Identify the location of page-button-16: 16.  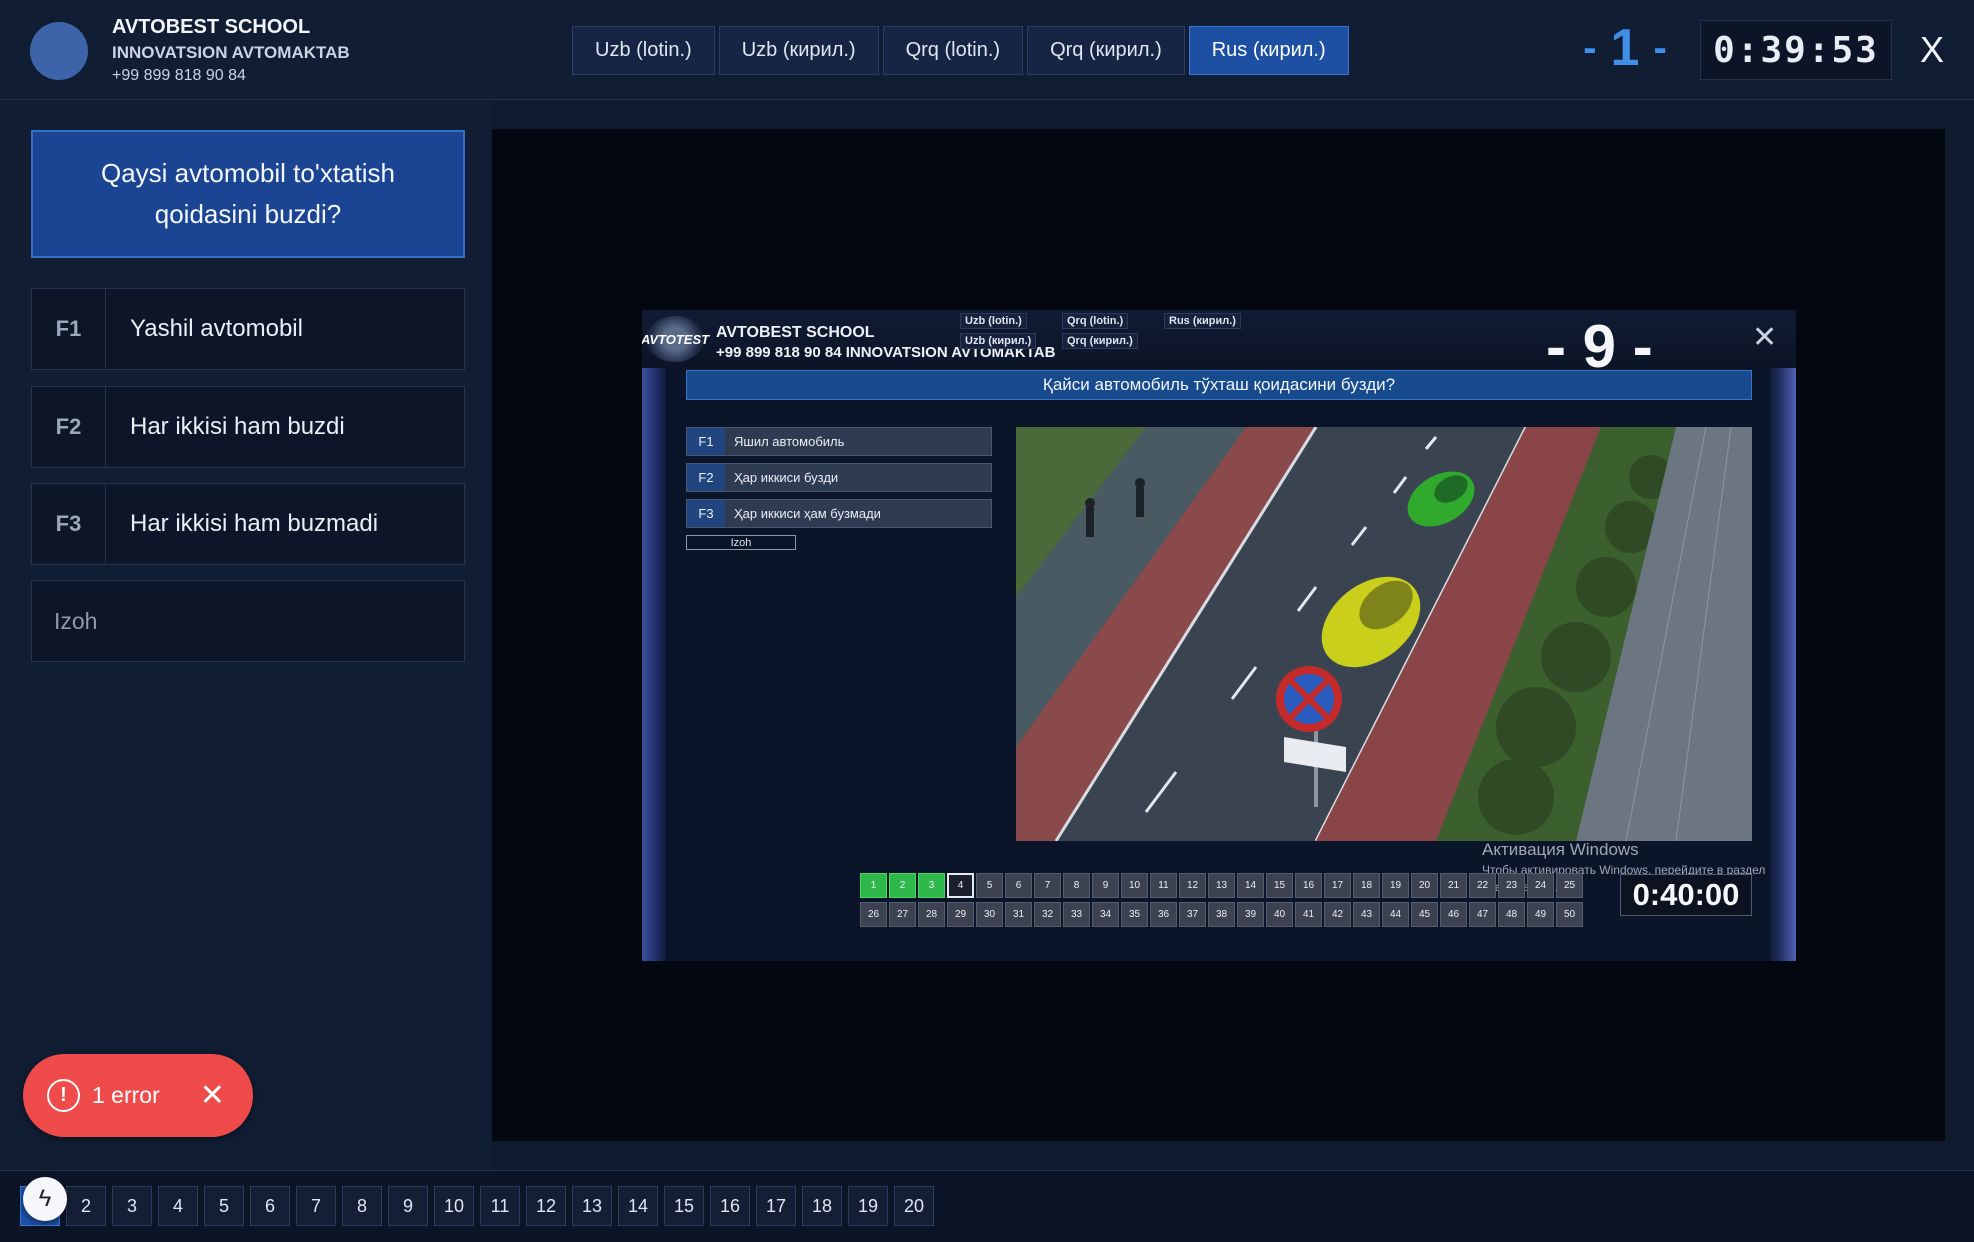
(730, 1206).